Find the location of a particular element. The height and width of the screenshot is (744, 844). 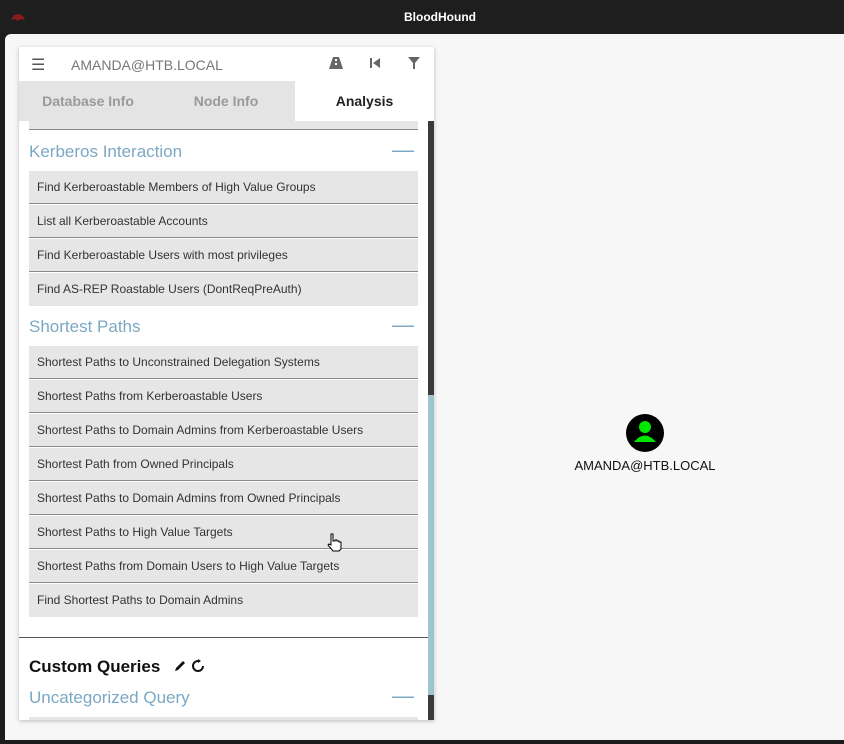

tab-analysis: Analysis is located at coordinates (364, 101).